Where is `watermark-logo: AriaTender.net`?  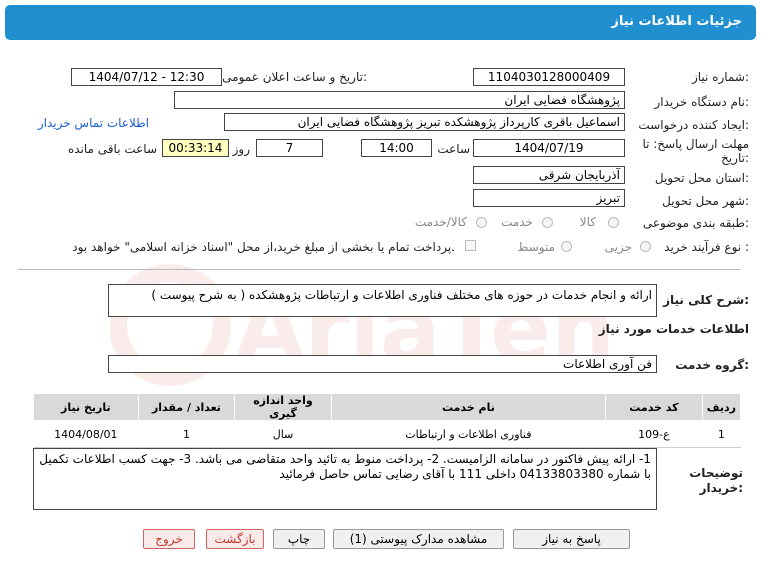
watermark-logo: AriaTender.net is located at coordinates (360, 325).